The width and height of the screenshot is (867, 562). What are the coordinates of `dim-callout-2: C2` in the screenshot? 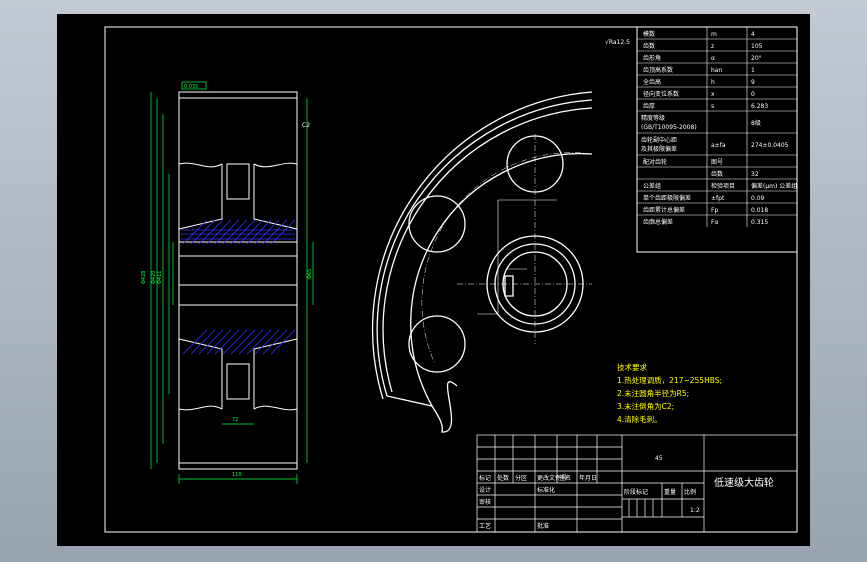 It's located at (306, 125).